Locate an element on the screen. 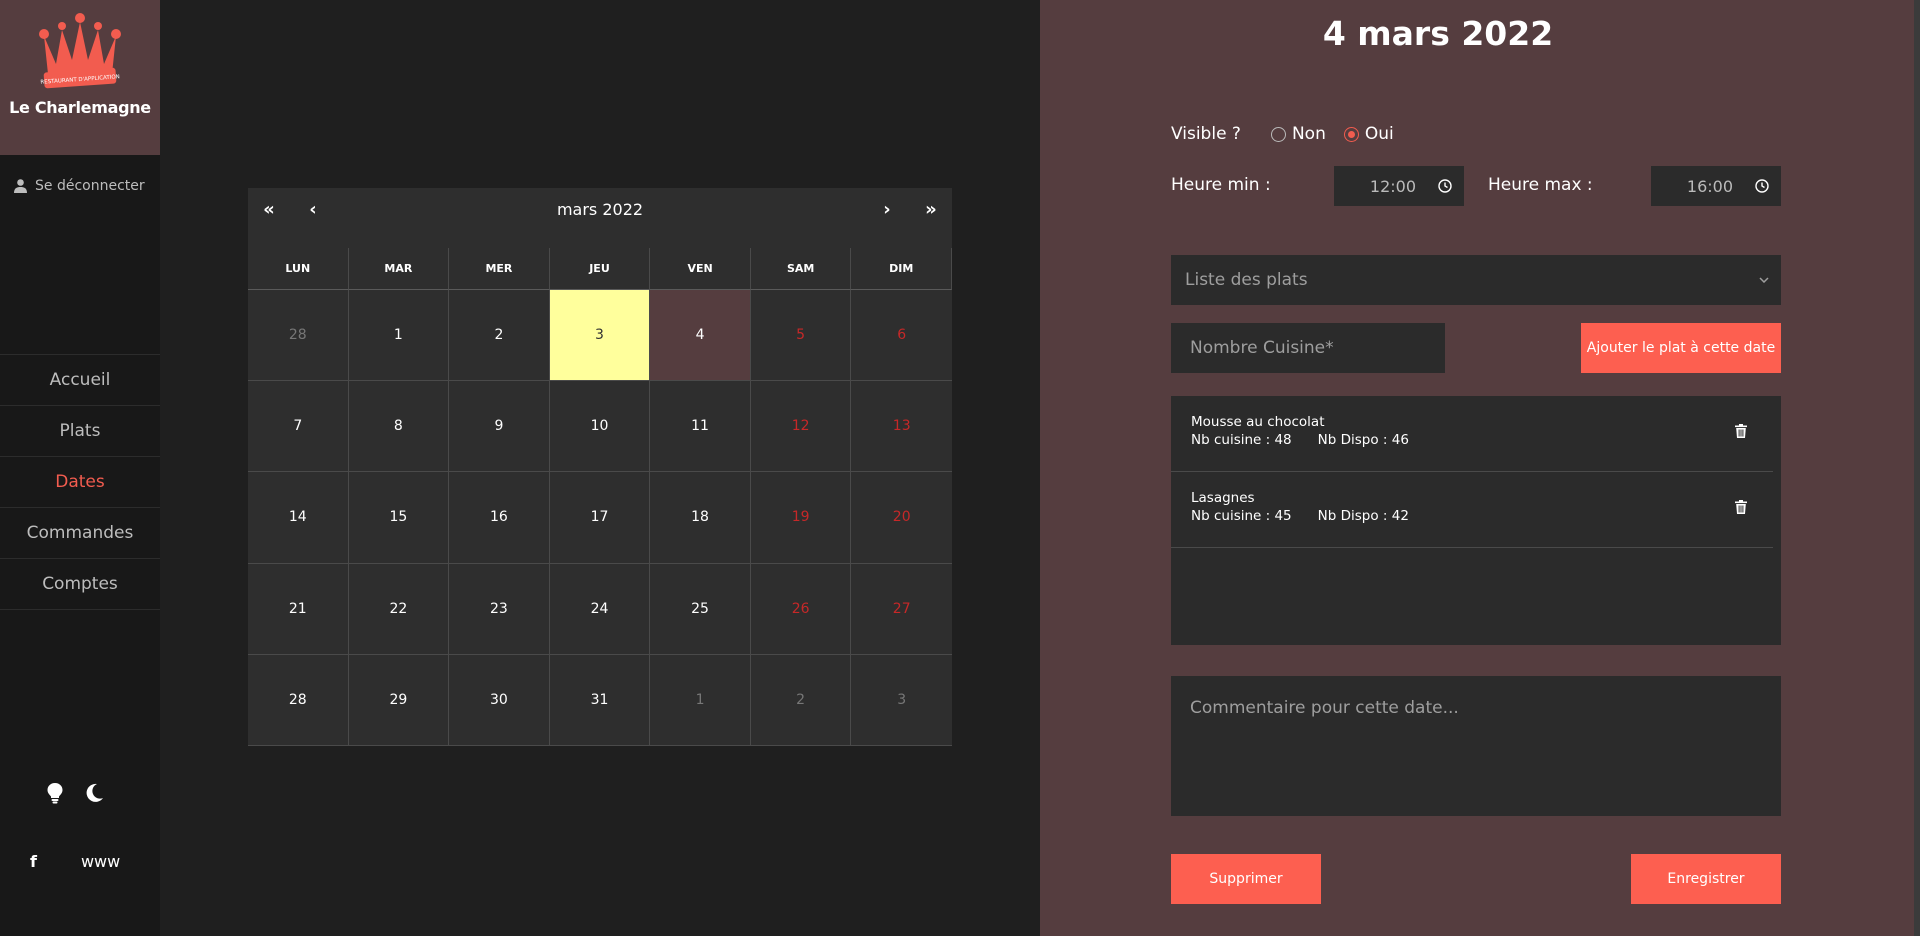  calendar-day: 6 is located at coordinates (901, 336).